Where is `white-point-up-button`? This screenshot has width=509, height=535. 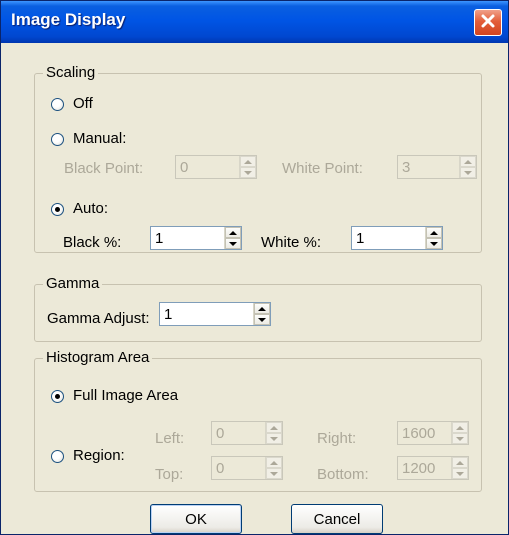
white-point-up-button is located at coordinates (468, 161).